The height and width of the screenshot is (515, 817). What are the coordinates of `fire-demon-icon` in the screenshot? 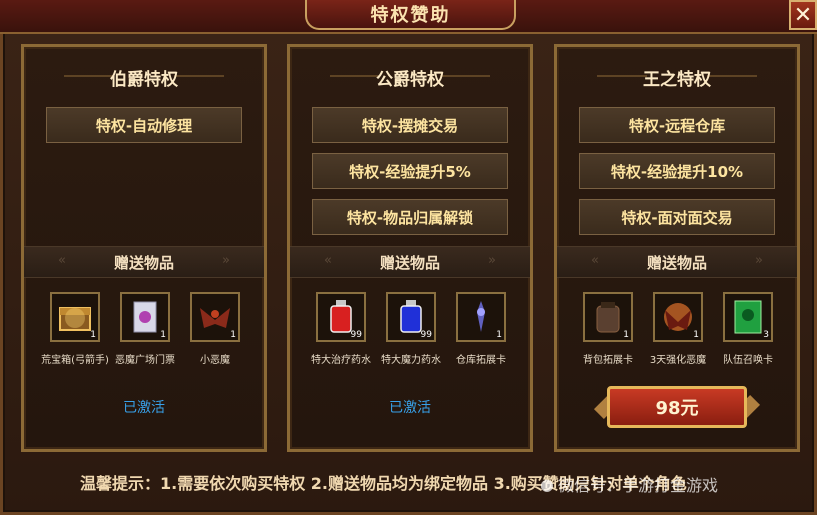 It's located at (678, 317).